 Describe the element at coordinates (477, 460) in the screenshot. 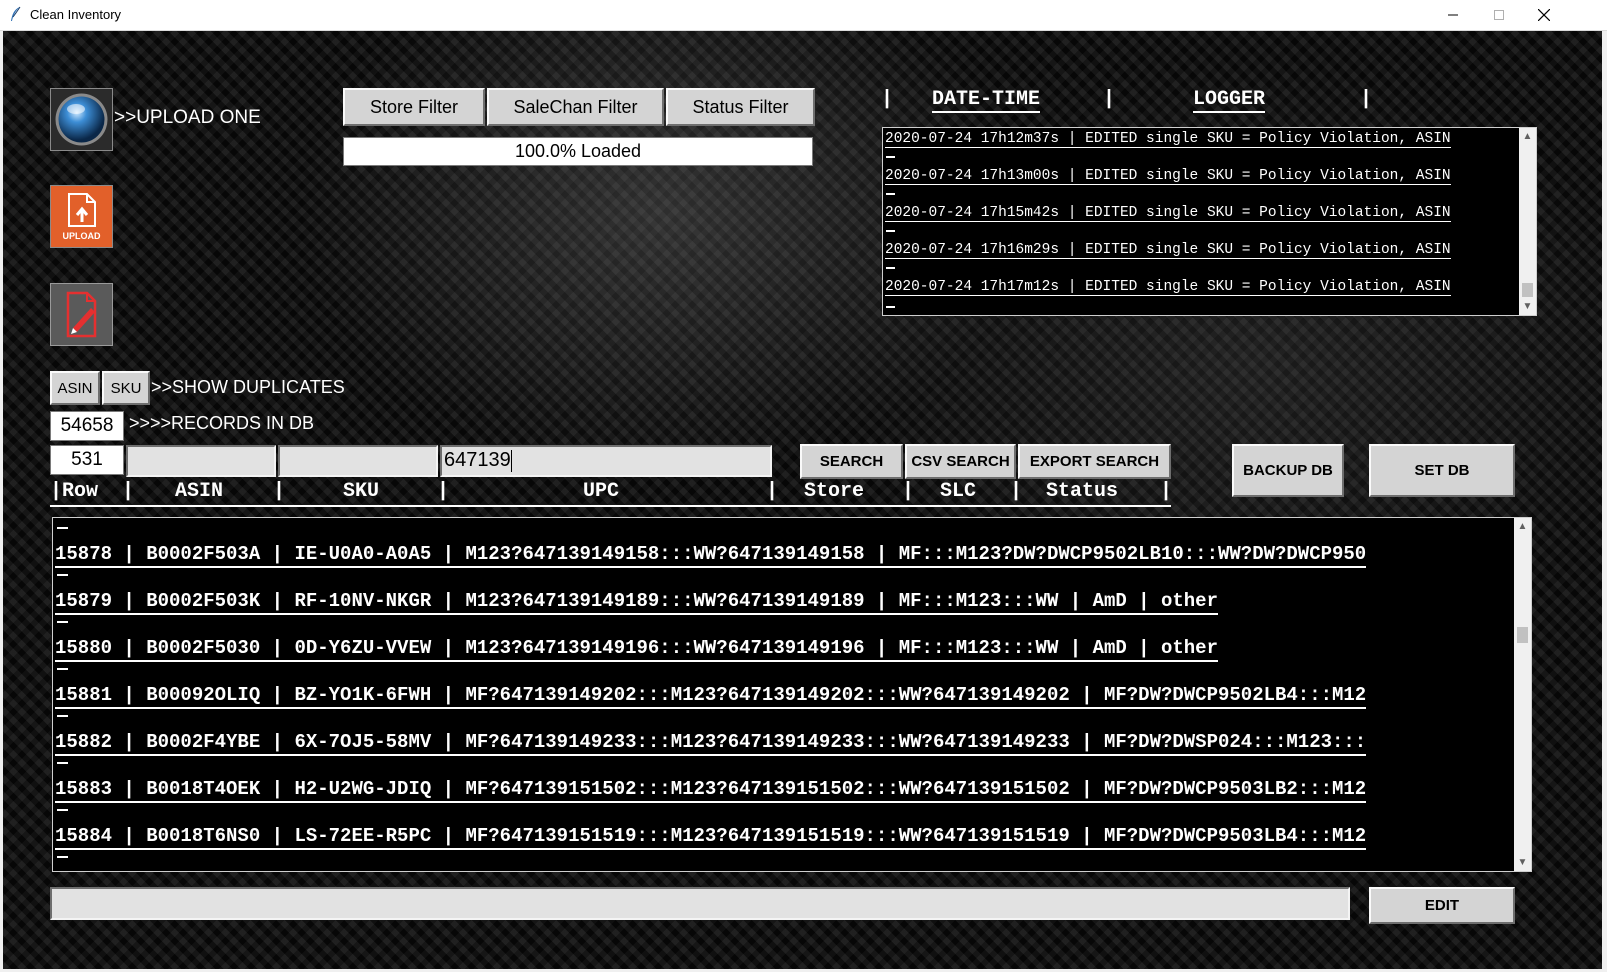

I see `upc-input-value: 647139` at that location.